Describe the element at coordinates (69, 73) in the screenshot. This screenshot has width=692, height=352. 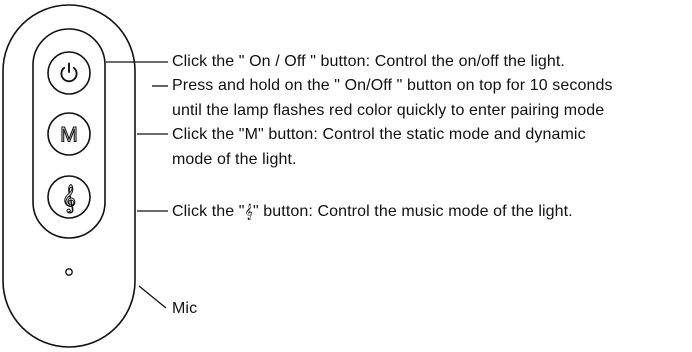
I see `power-button` at that location.